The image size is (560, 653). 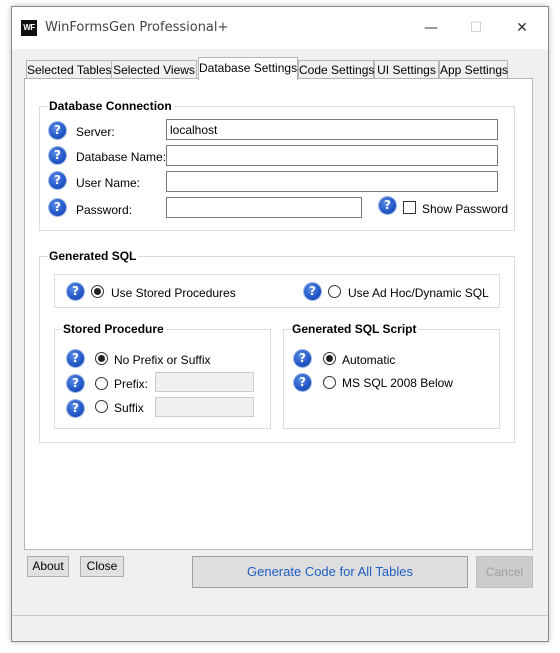 I want to click on user-name-label: User Name:, so click(x=108, y=183).